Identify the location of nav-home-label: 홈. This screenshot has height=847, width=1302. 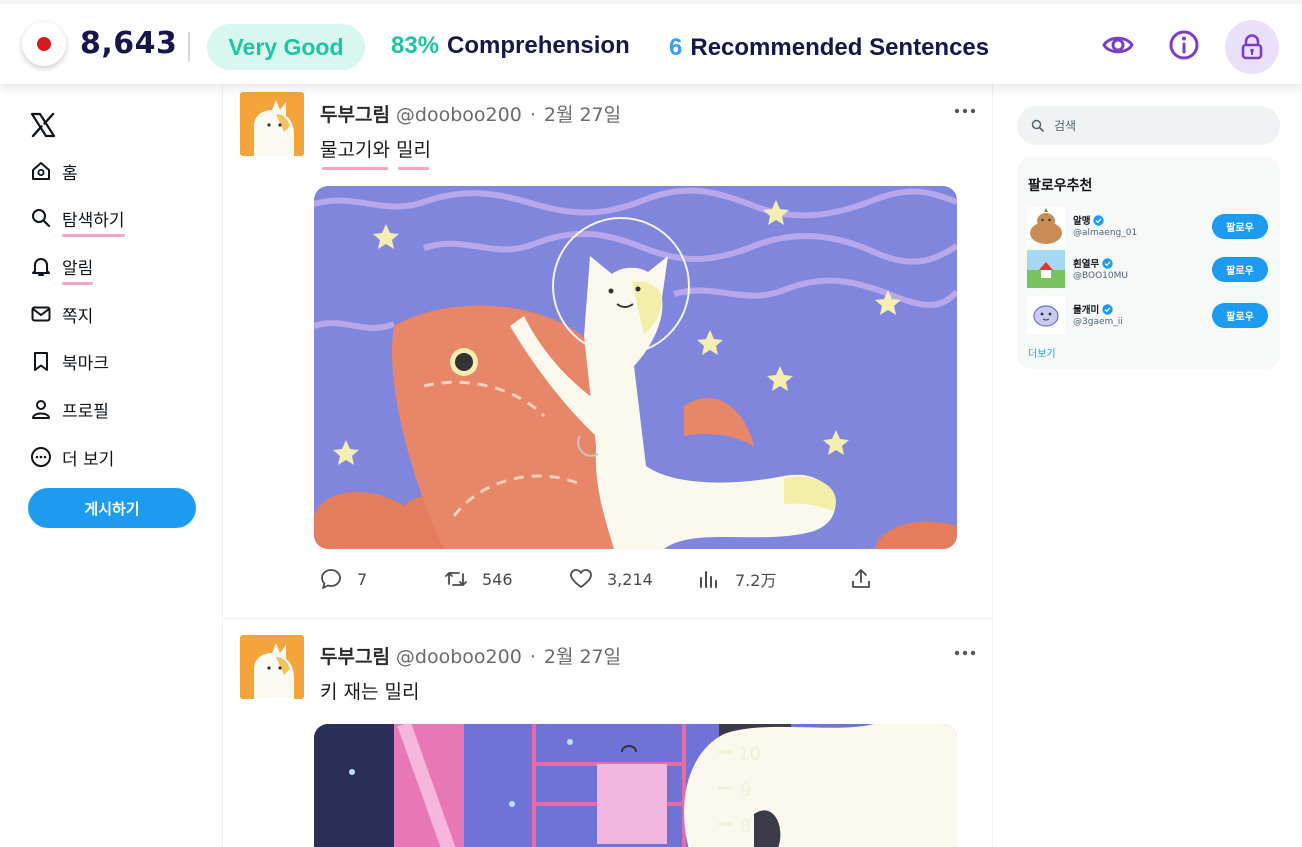
(70, 173).